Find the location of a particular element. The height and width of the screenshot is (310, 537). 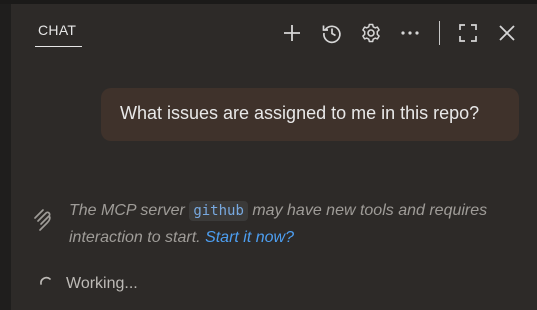

tab-active-indicator is located at coordinates (58, 46).